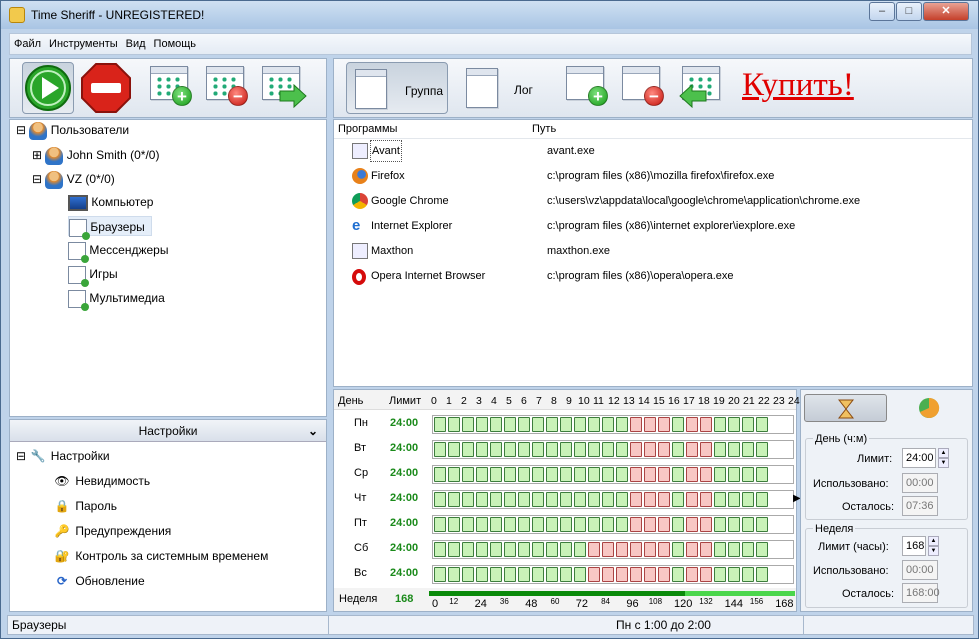 This screenshot has height=639, width=979. What do you see at coordinates (933, 546) in the screenshot?
I see `week-limit-spinner: ▲ ▼` at bounding box center [933, 546].